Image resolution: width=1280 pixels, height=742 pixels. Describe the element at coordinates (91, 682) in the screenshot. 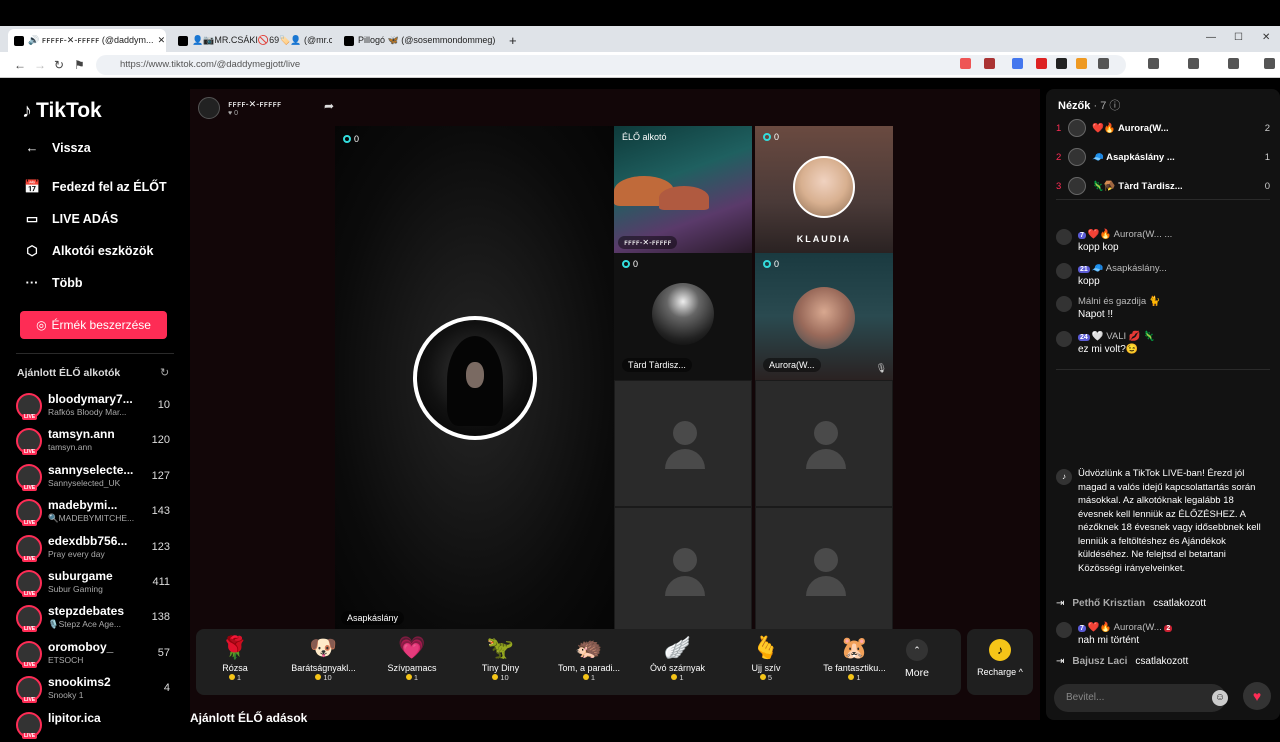

I see `creator-name: snookims2` at that location.